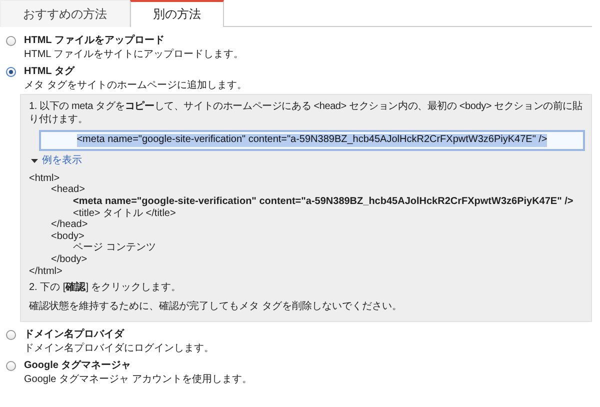 This screenshot has width=600, height=407. I want to click on method-title: Google タグマネージャ, so click(78, 366).